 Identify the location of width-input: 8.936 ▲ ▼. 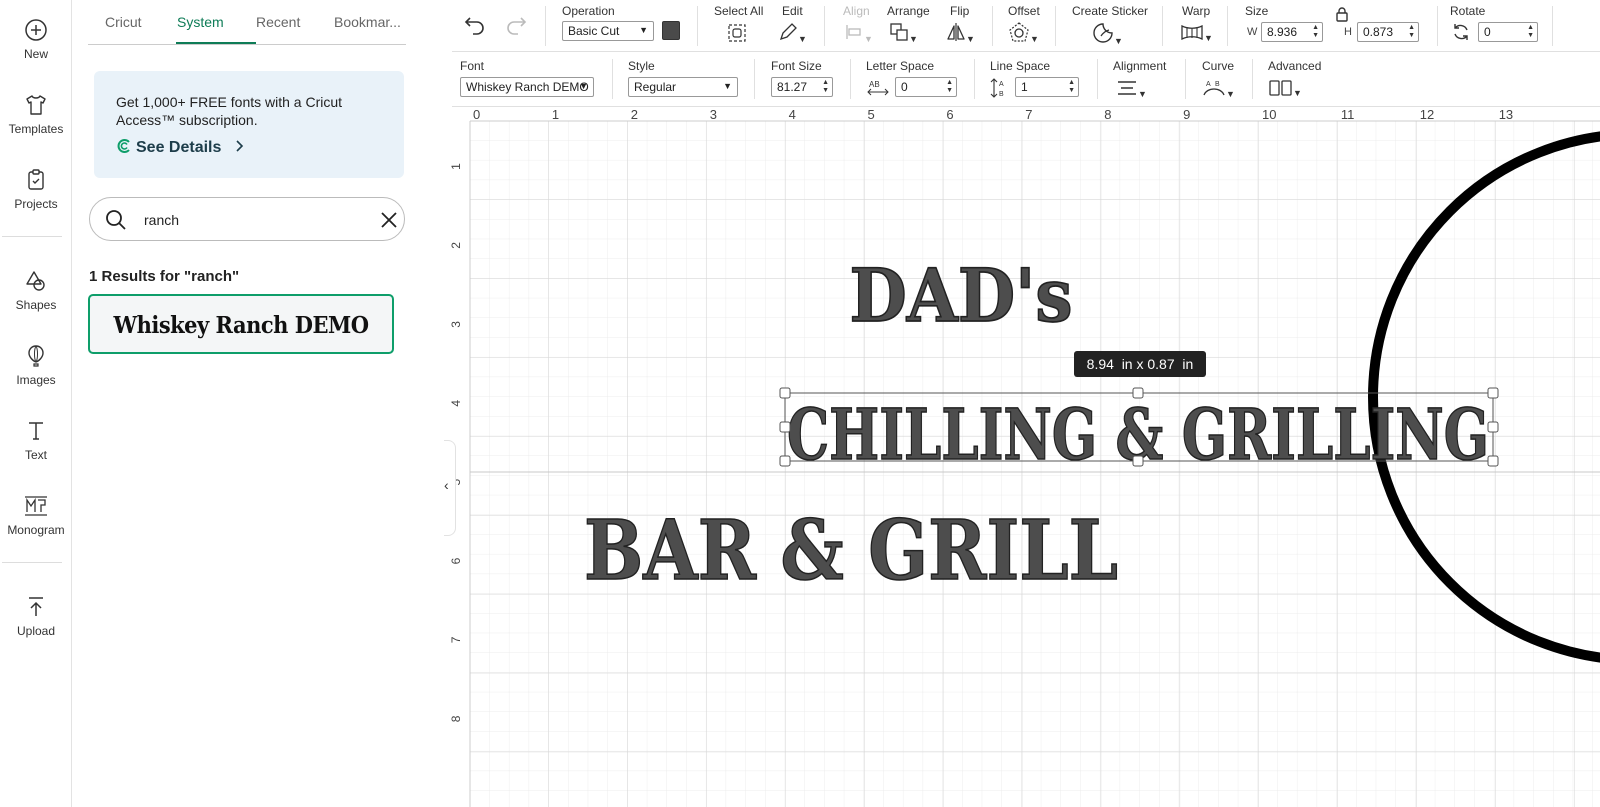
(1292, 32).